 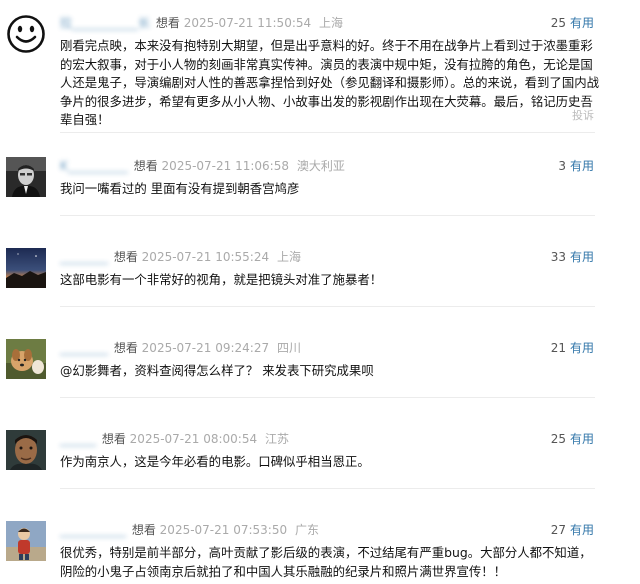 What do you see at coordinates (320, 166) in the screenshot?
I see `comment-location: 澳大利亚` at bounding box center [320, 166].